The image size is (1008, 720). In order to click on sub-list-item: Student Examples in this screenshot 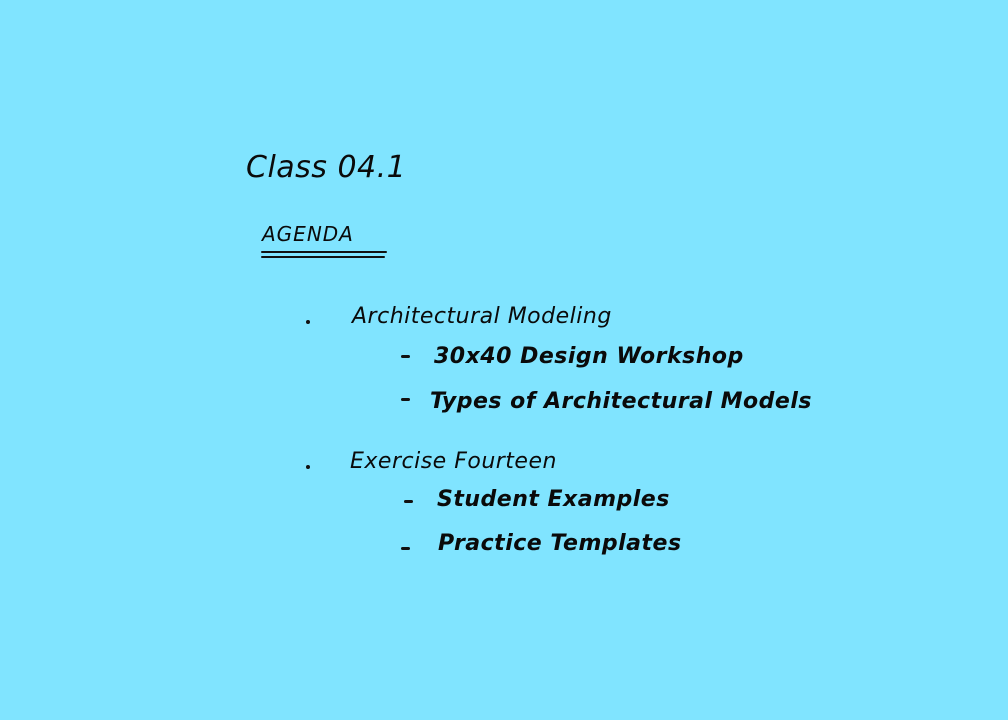, I will do `click(553, 499)`.